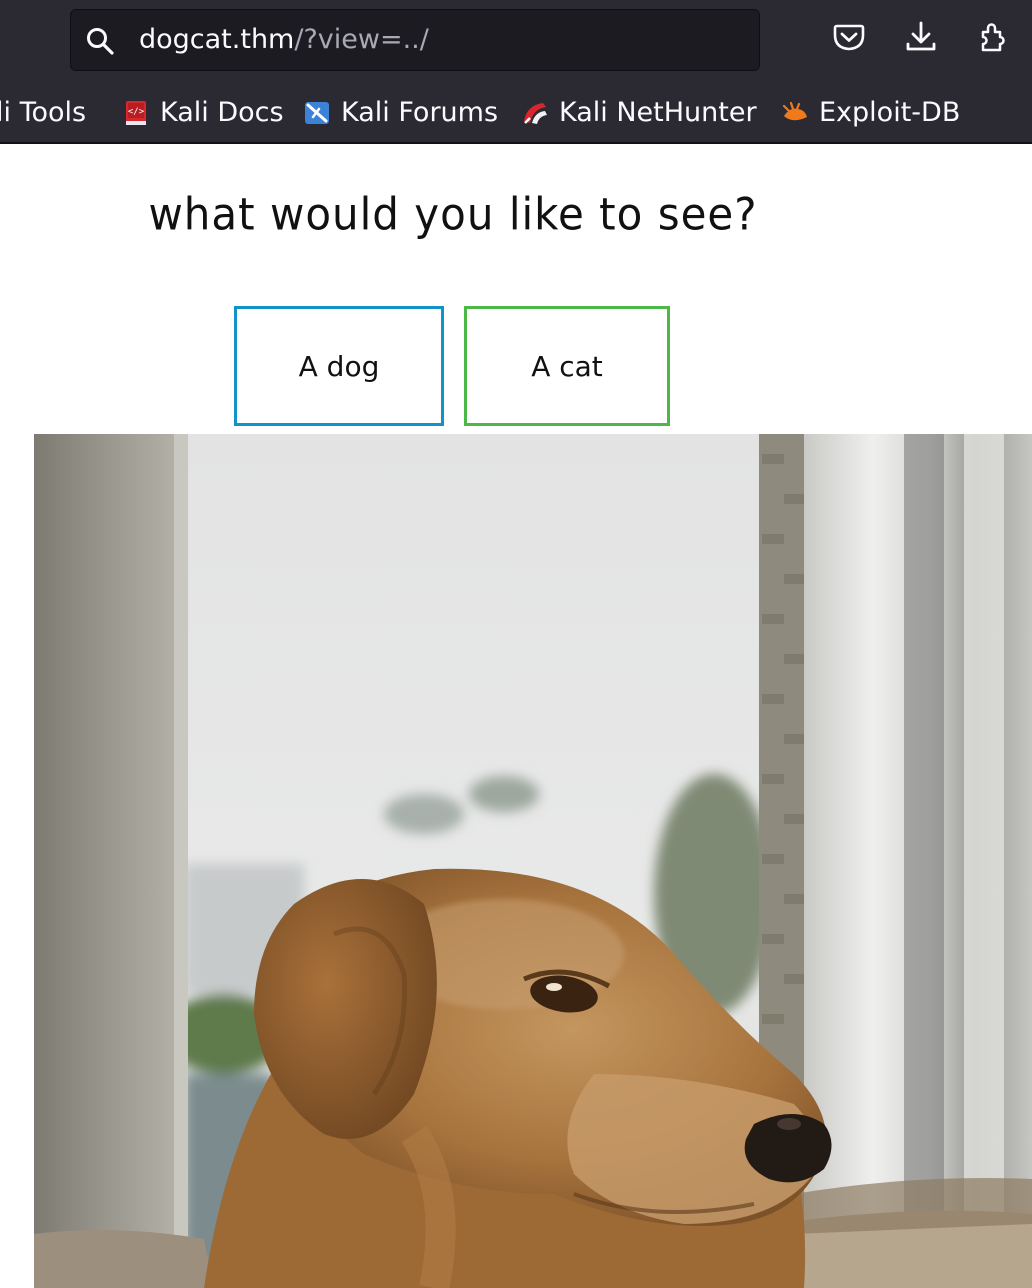 The width and height of the screenshot is (1032, 1288). I want to click on kali-docs-icon: </>, so click(136, 113).